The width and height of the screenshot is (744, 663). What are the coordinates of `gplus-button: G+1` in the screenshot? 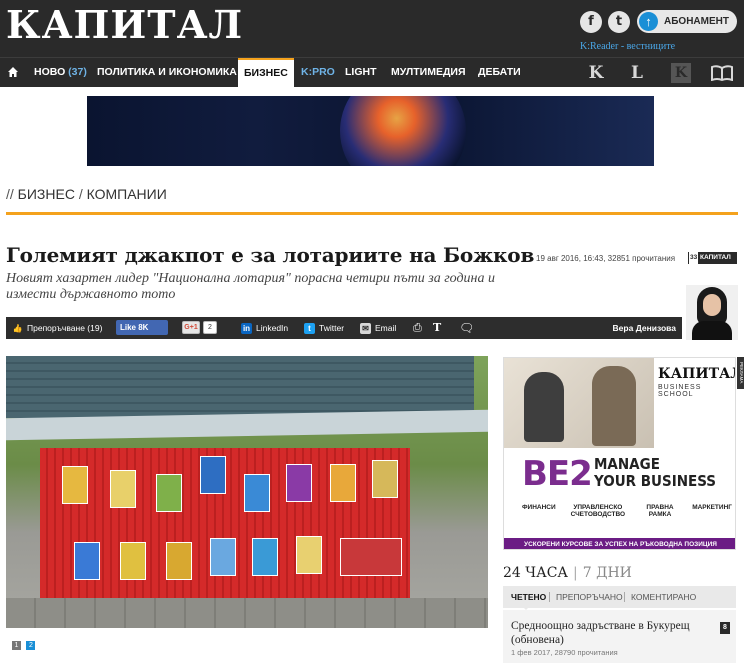 It's located at (191, 327).